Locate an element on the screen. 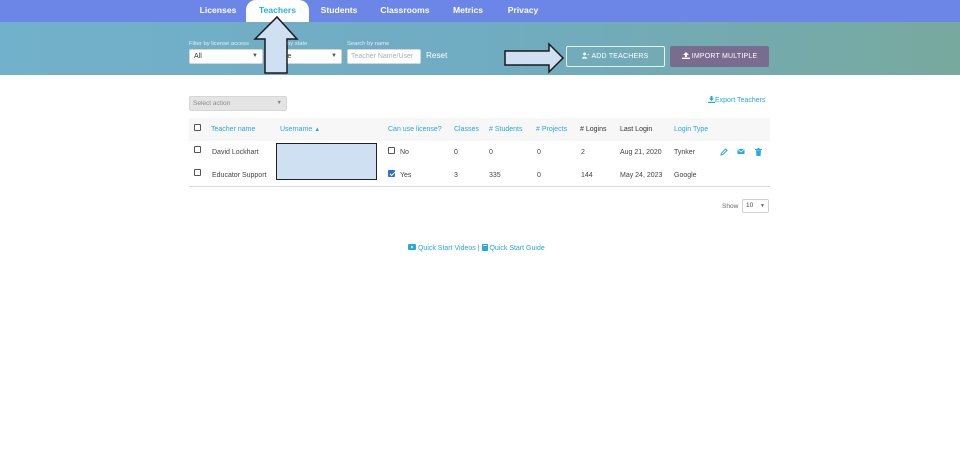 The image size is (960, 454). video-icon is located at coordinates (412, 247).